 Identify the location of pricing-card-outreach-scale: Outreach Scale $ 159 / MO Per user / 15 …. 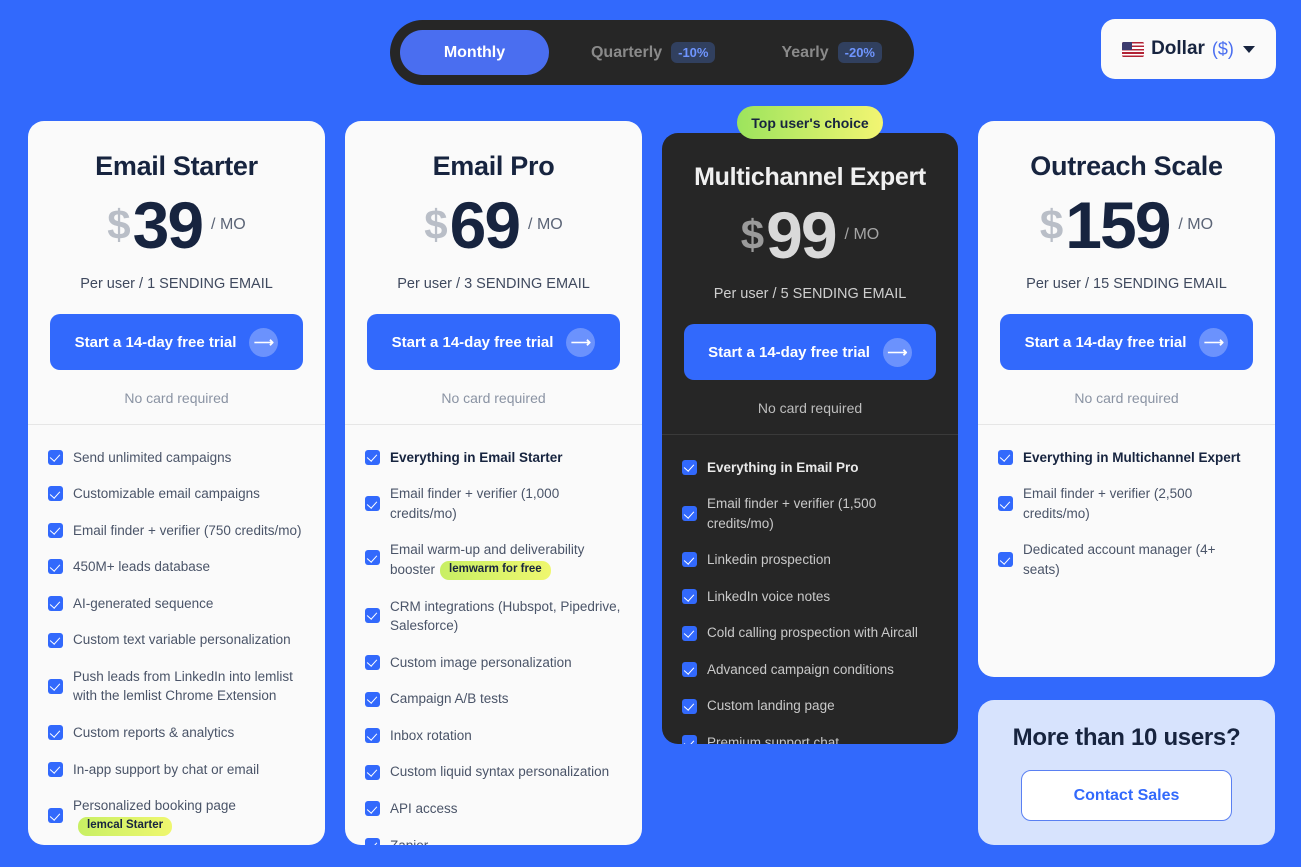
(1126, 399).